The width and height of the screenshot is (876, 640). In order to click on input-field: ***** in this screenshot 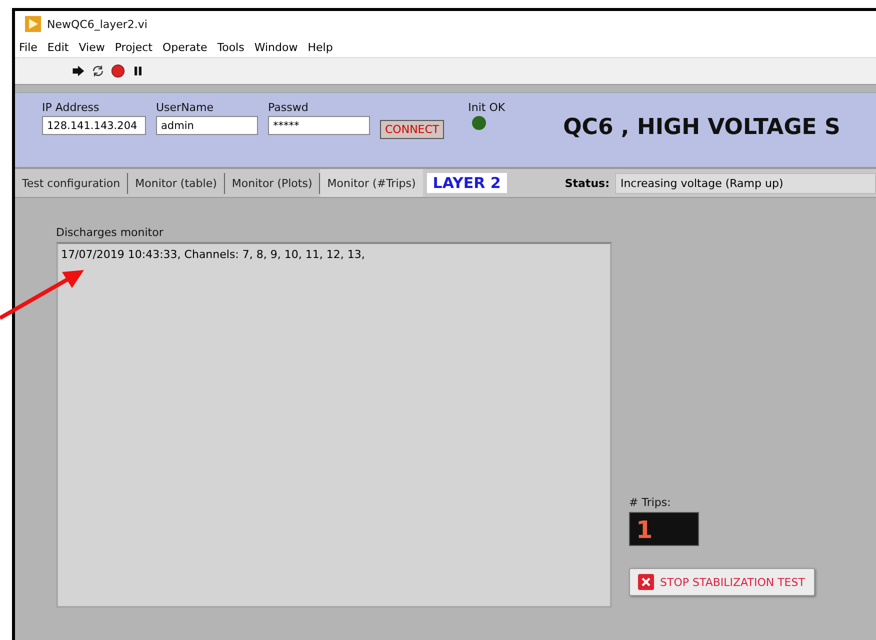, I will do `click(319, 125)`.